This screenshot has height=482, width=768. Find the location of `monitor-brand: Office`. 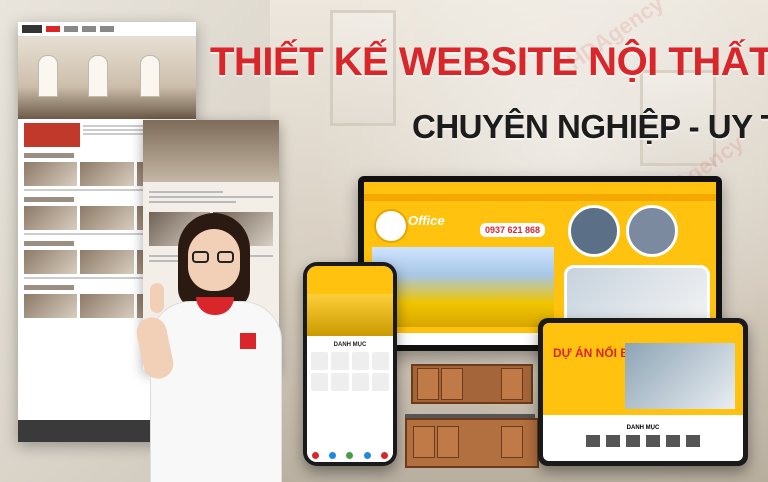

monitor-brand: Office is located at coordinates (426, 220).